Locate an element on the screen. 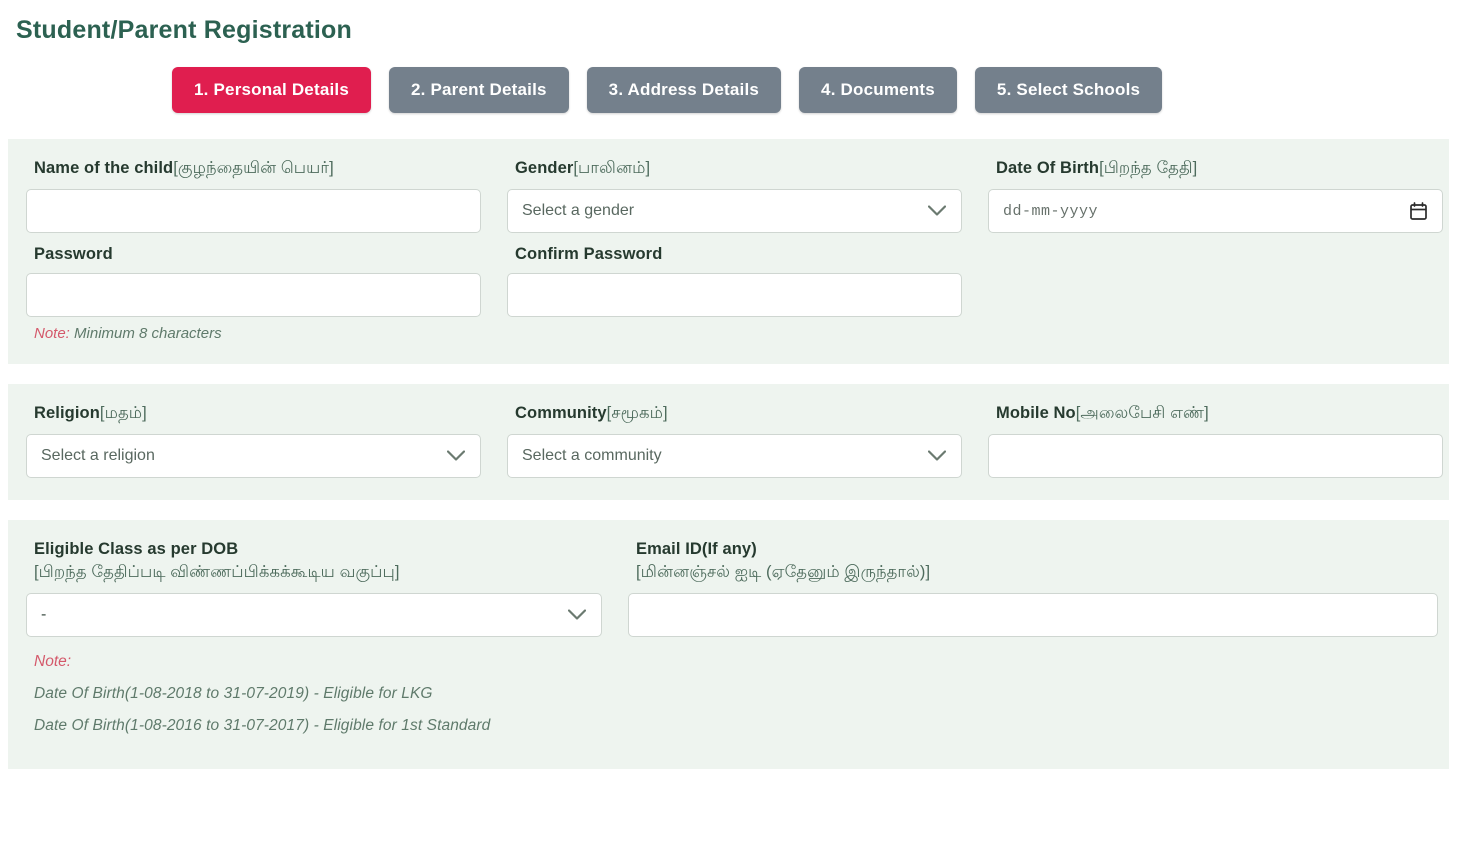 The width and height of the screenshot is (1457, 851). gender-select: Select a gender is located at coordinates (734, 211).